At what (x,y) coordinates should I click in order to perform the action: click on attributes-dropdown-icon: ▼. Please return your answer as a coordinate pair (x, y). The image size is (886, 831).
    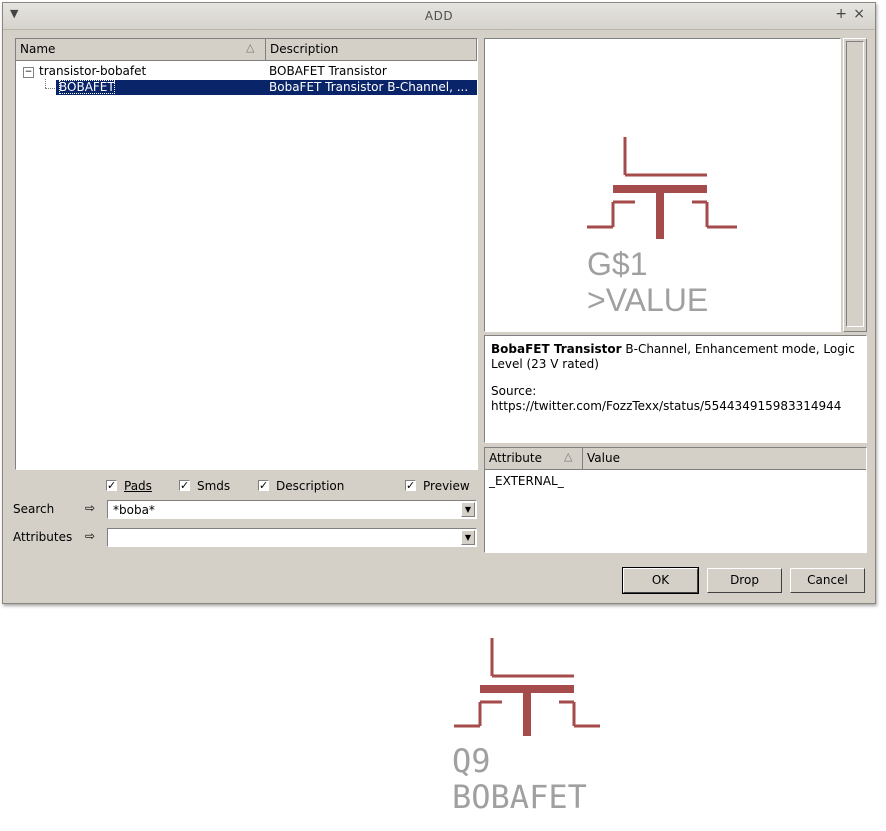
    Looking at the image, I should click on (468, 537).